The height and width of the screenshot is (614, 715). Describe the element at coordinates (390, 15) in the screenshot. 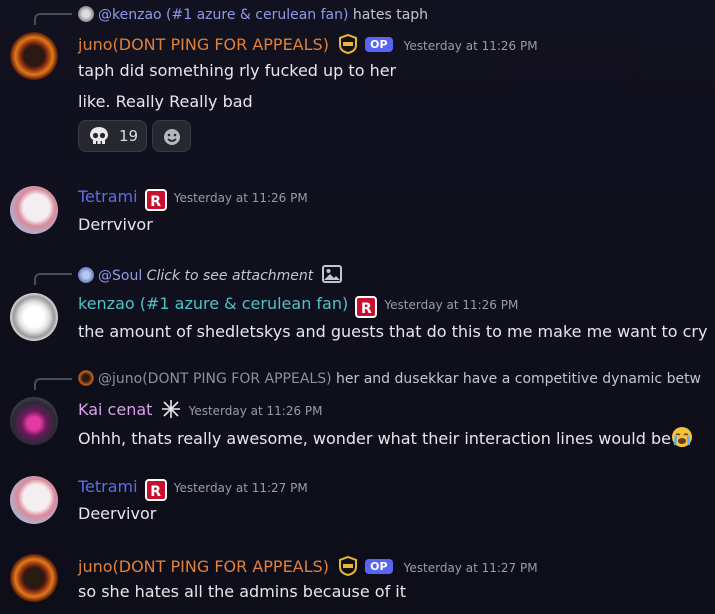

I see `reply-text: hates taph` at that location.